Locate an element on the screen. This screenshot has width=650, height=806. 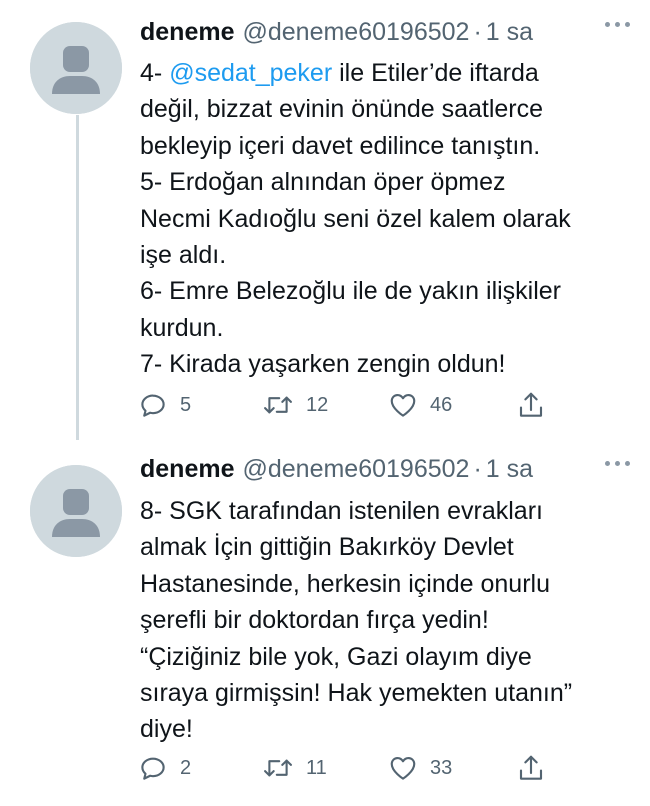
line-text: ile Etiler’de iftarda is located at coordinates (435, 73).